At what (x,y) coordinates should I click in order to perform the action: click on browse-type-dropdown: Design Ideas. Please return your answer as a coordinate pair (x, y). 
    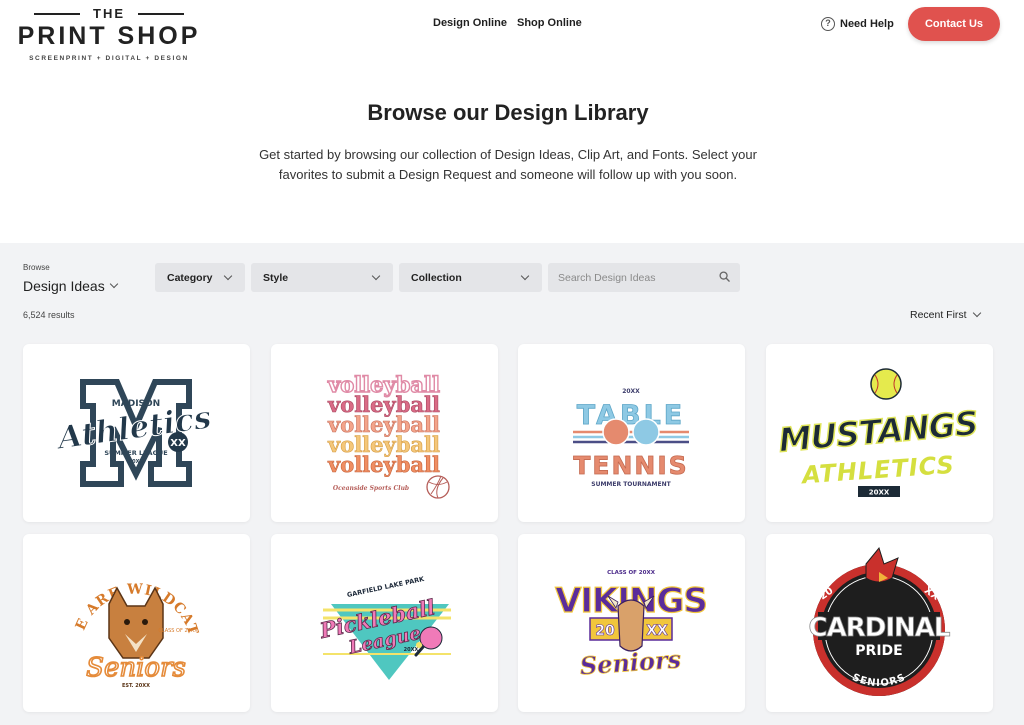
    Looking at the image, I should click on (70, 286).